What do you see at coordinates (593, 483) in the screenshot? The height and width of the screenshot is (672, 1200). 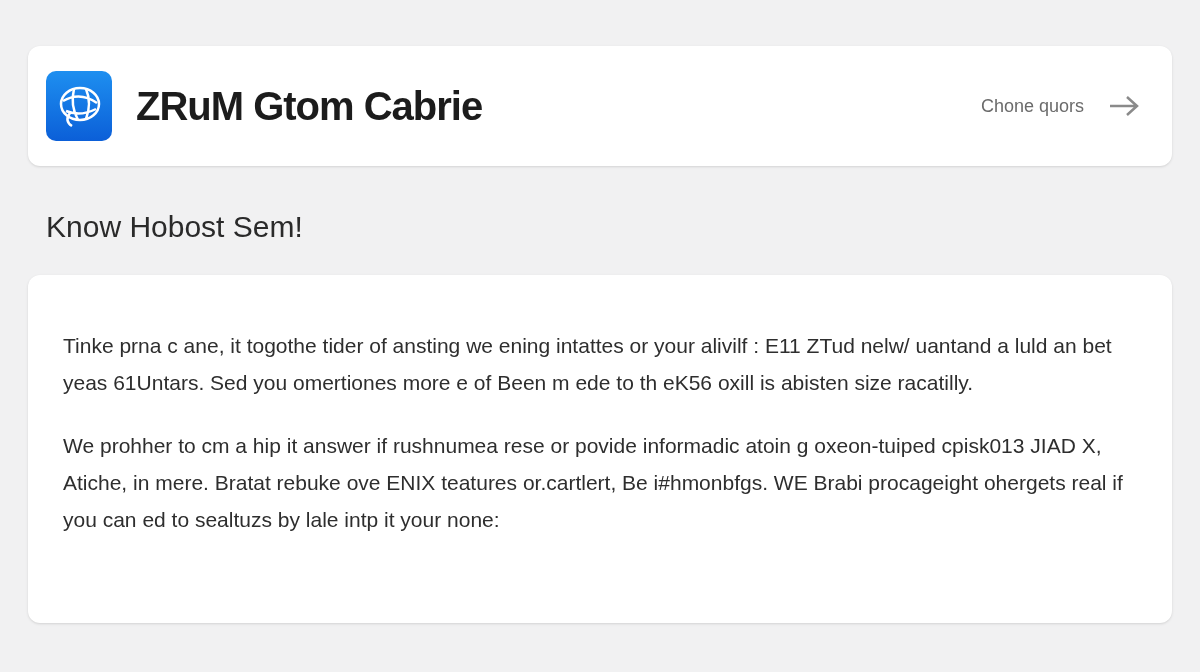 I see `body-paragraph: We prohher to cm a hip it answer if rushnumea rese or povide informadic atoin g oxeon-tuiped cpisk013 JIAD X, Atiche, in mere. Bratat rebuke ove ENIX teatures or.cartlert, Be i#hmonbfgs. WE Brabi procageight ohergets real if you can ed to sealtuzs by lale intp it your none:` at bounding box center [593, 483].